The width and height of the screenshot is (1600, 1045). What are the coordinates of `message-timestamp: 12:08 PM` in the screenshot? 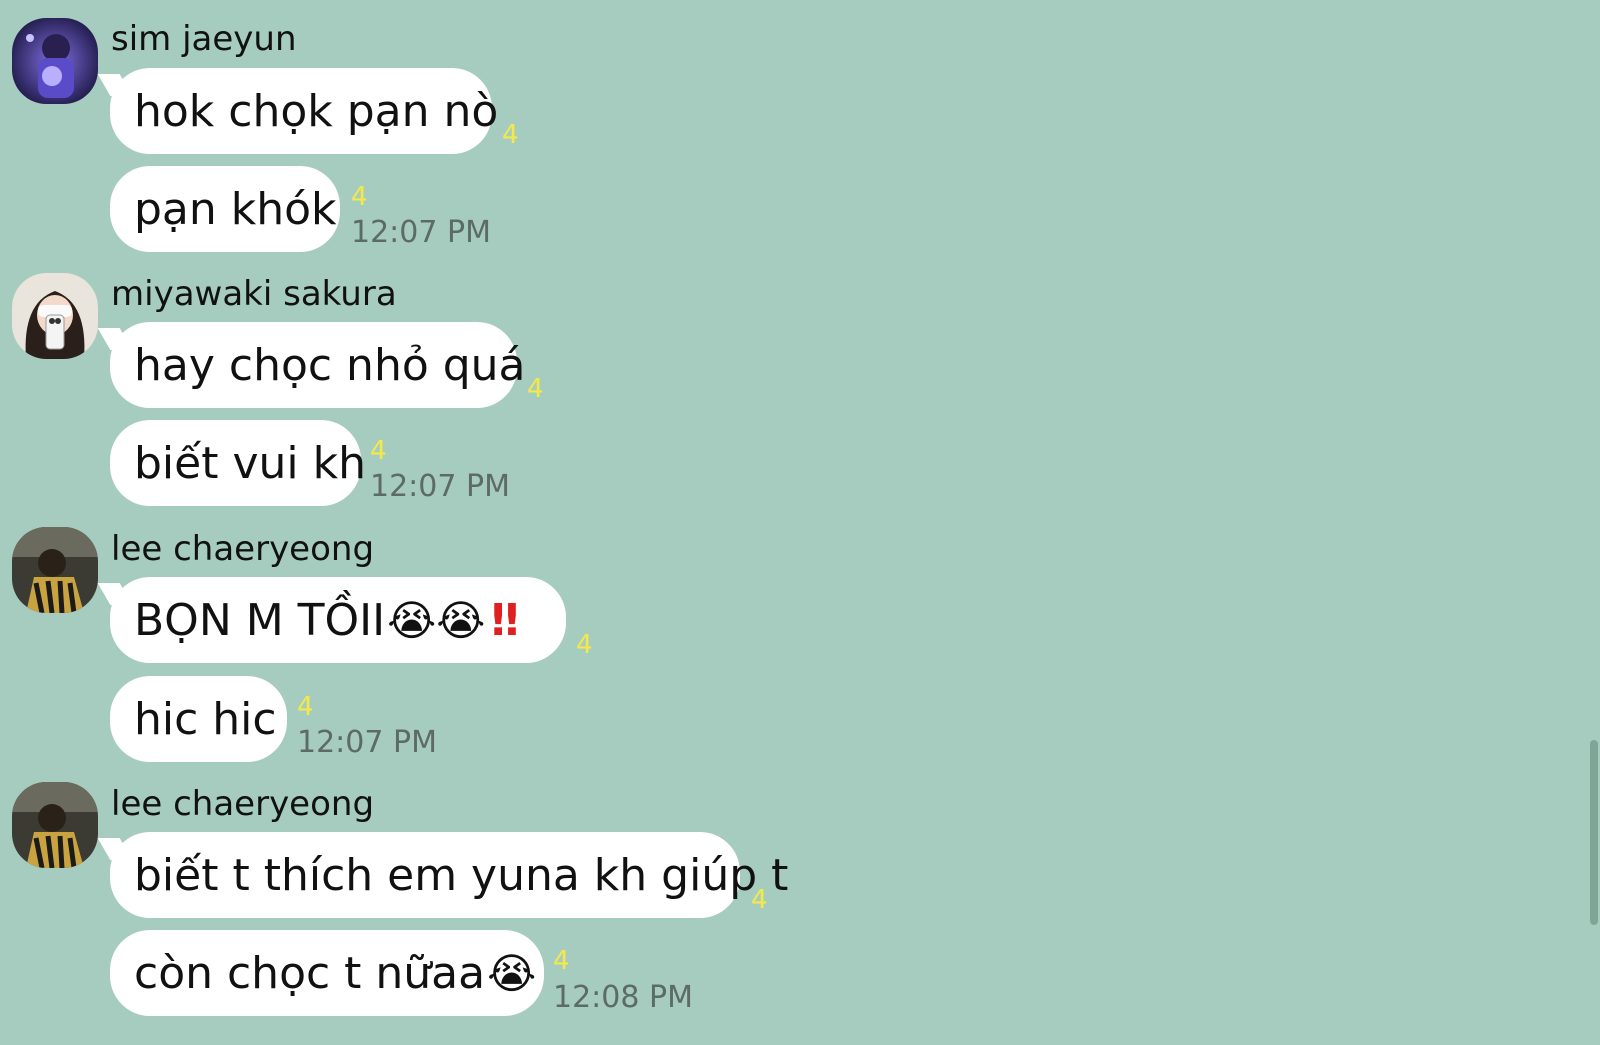 It's located at (623, 997).